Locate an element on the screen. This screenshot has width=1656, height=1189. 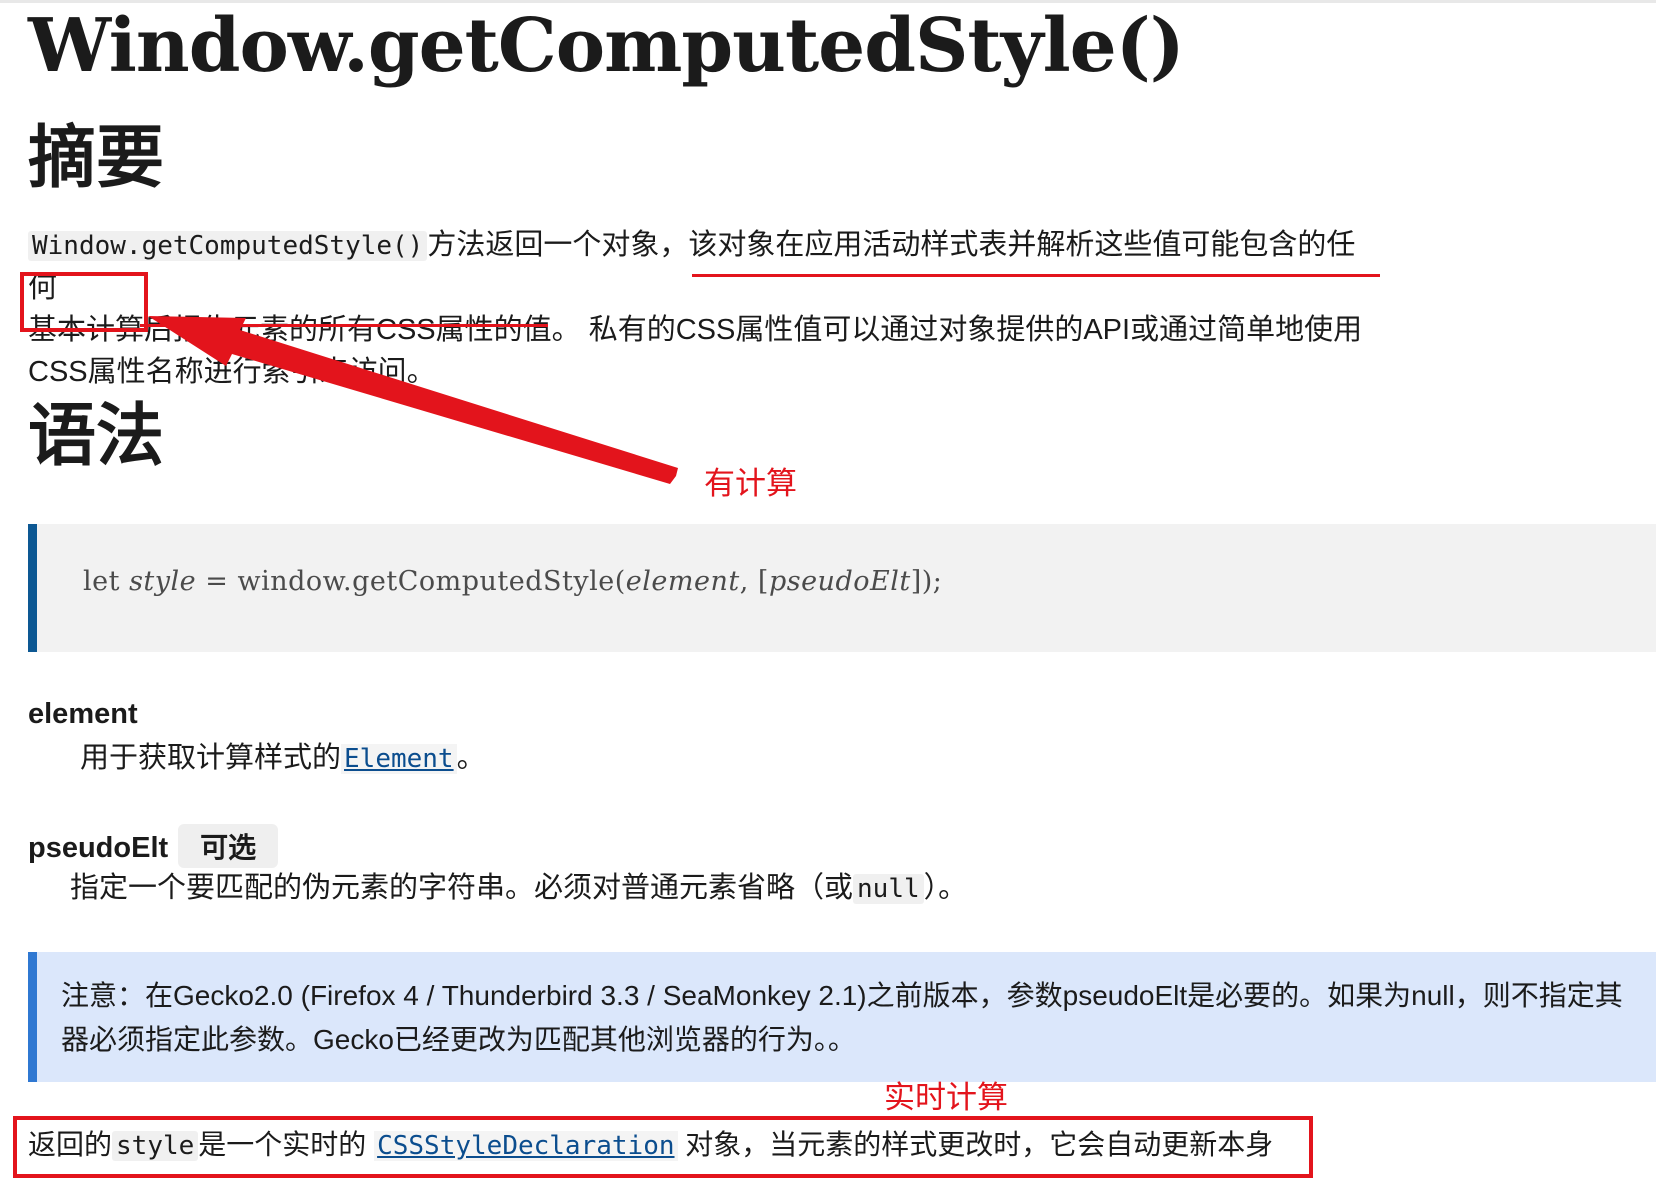
arrow-shape is located at coordinates (413, 400).